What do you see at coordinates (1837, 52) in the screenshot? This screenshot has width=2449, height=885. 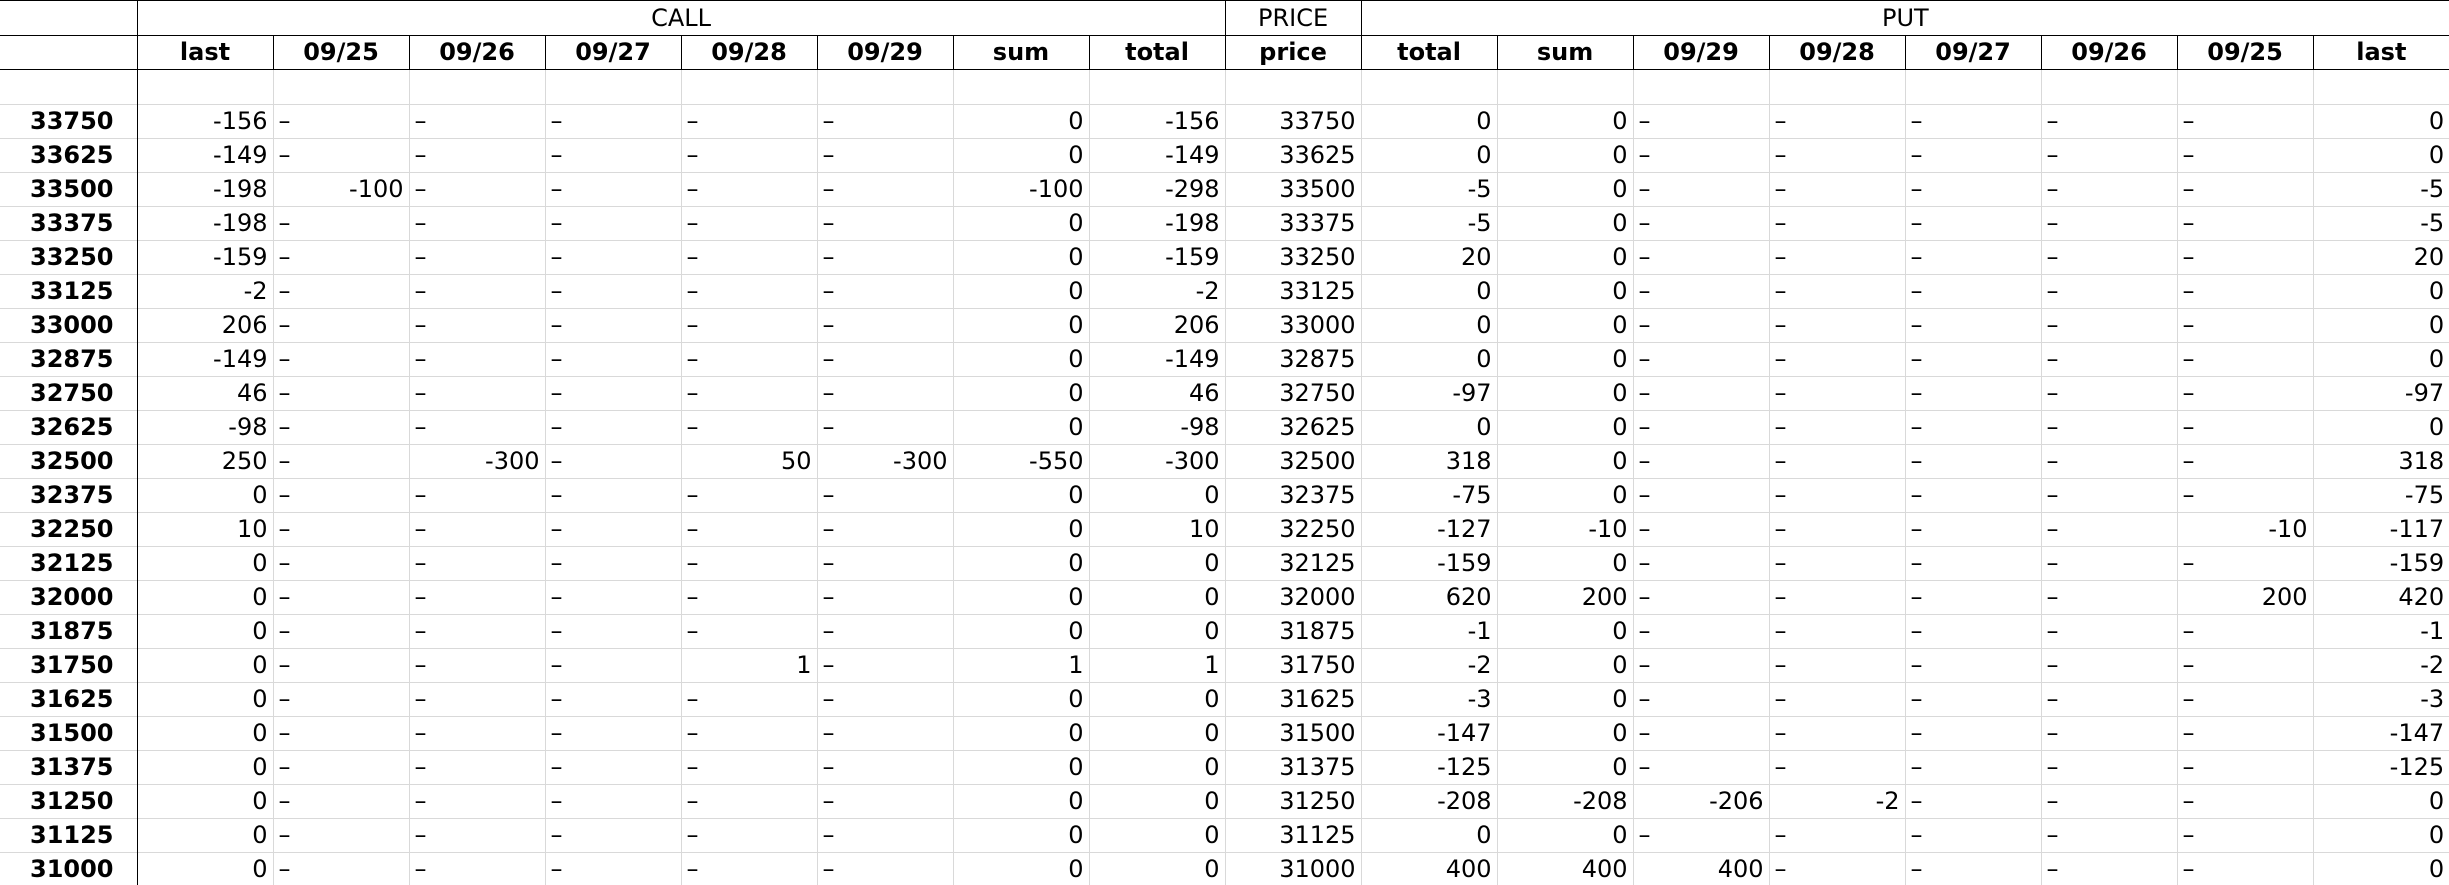 I see `put-header-cell: 09/28` at bounding box center [1837, 52].